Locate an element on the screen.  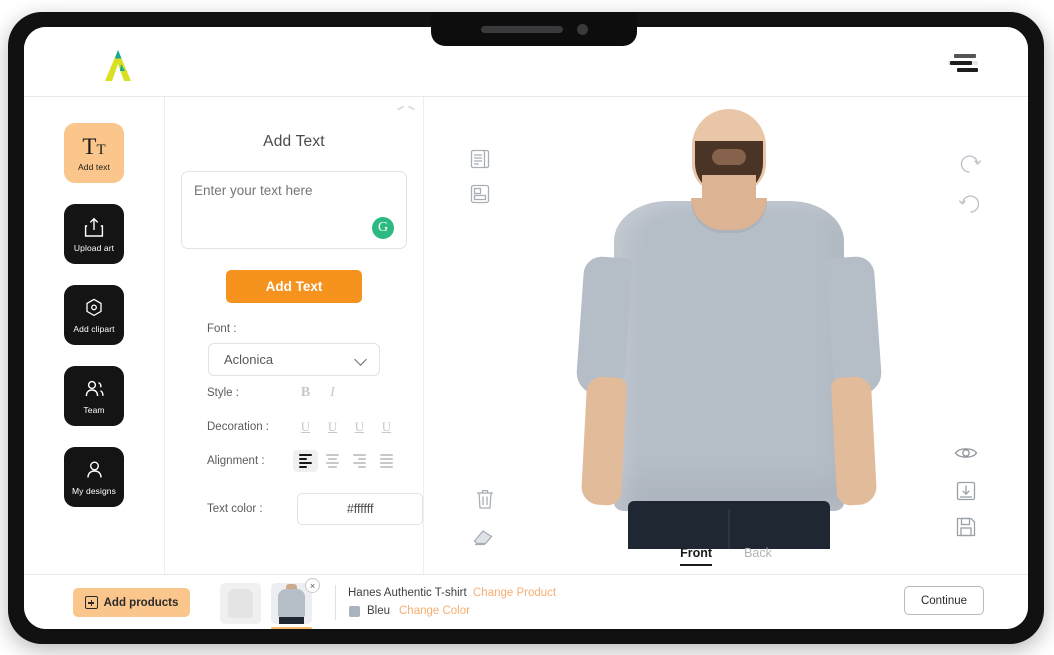
clipart-hexagon-icon is located at coordinates (94, 308).